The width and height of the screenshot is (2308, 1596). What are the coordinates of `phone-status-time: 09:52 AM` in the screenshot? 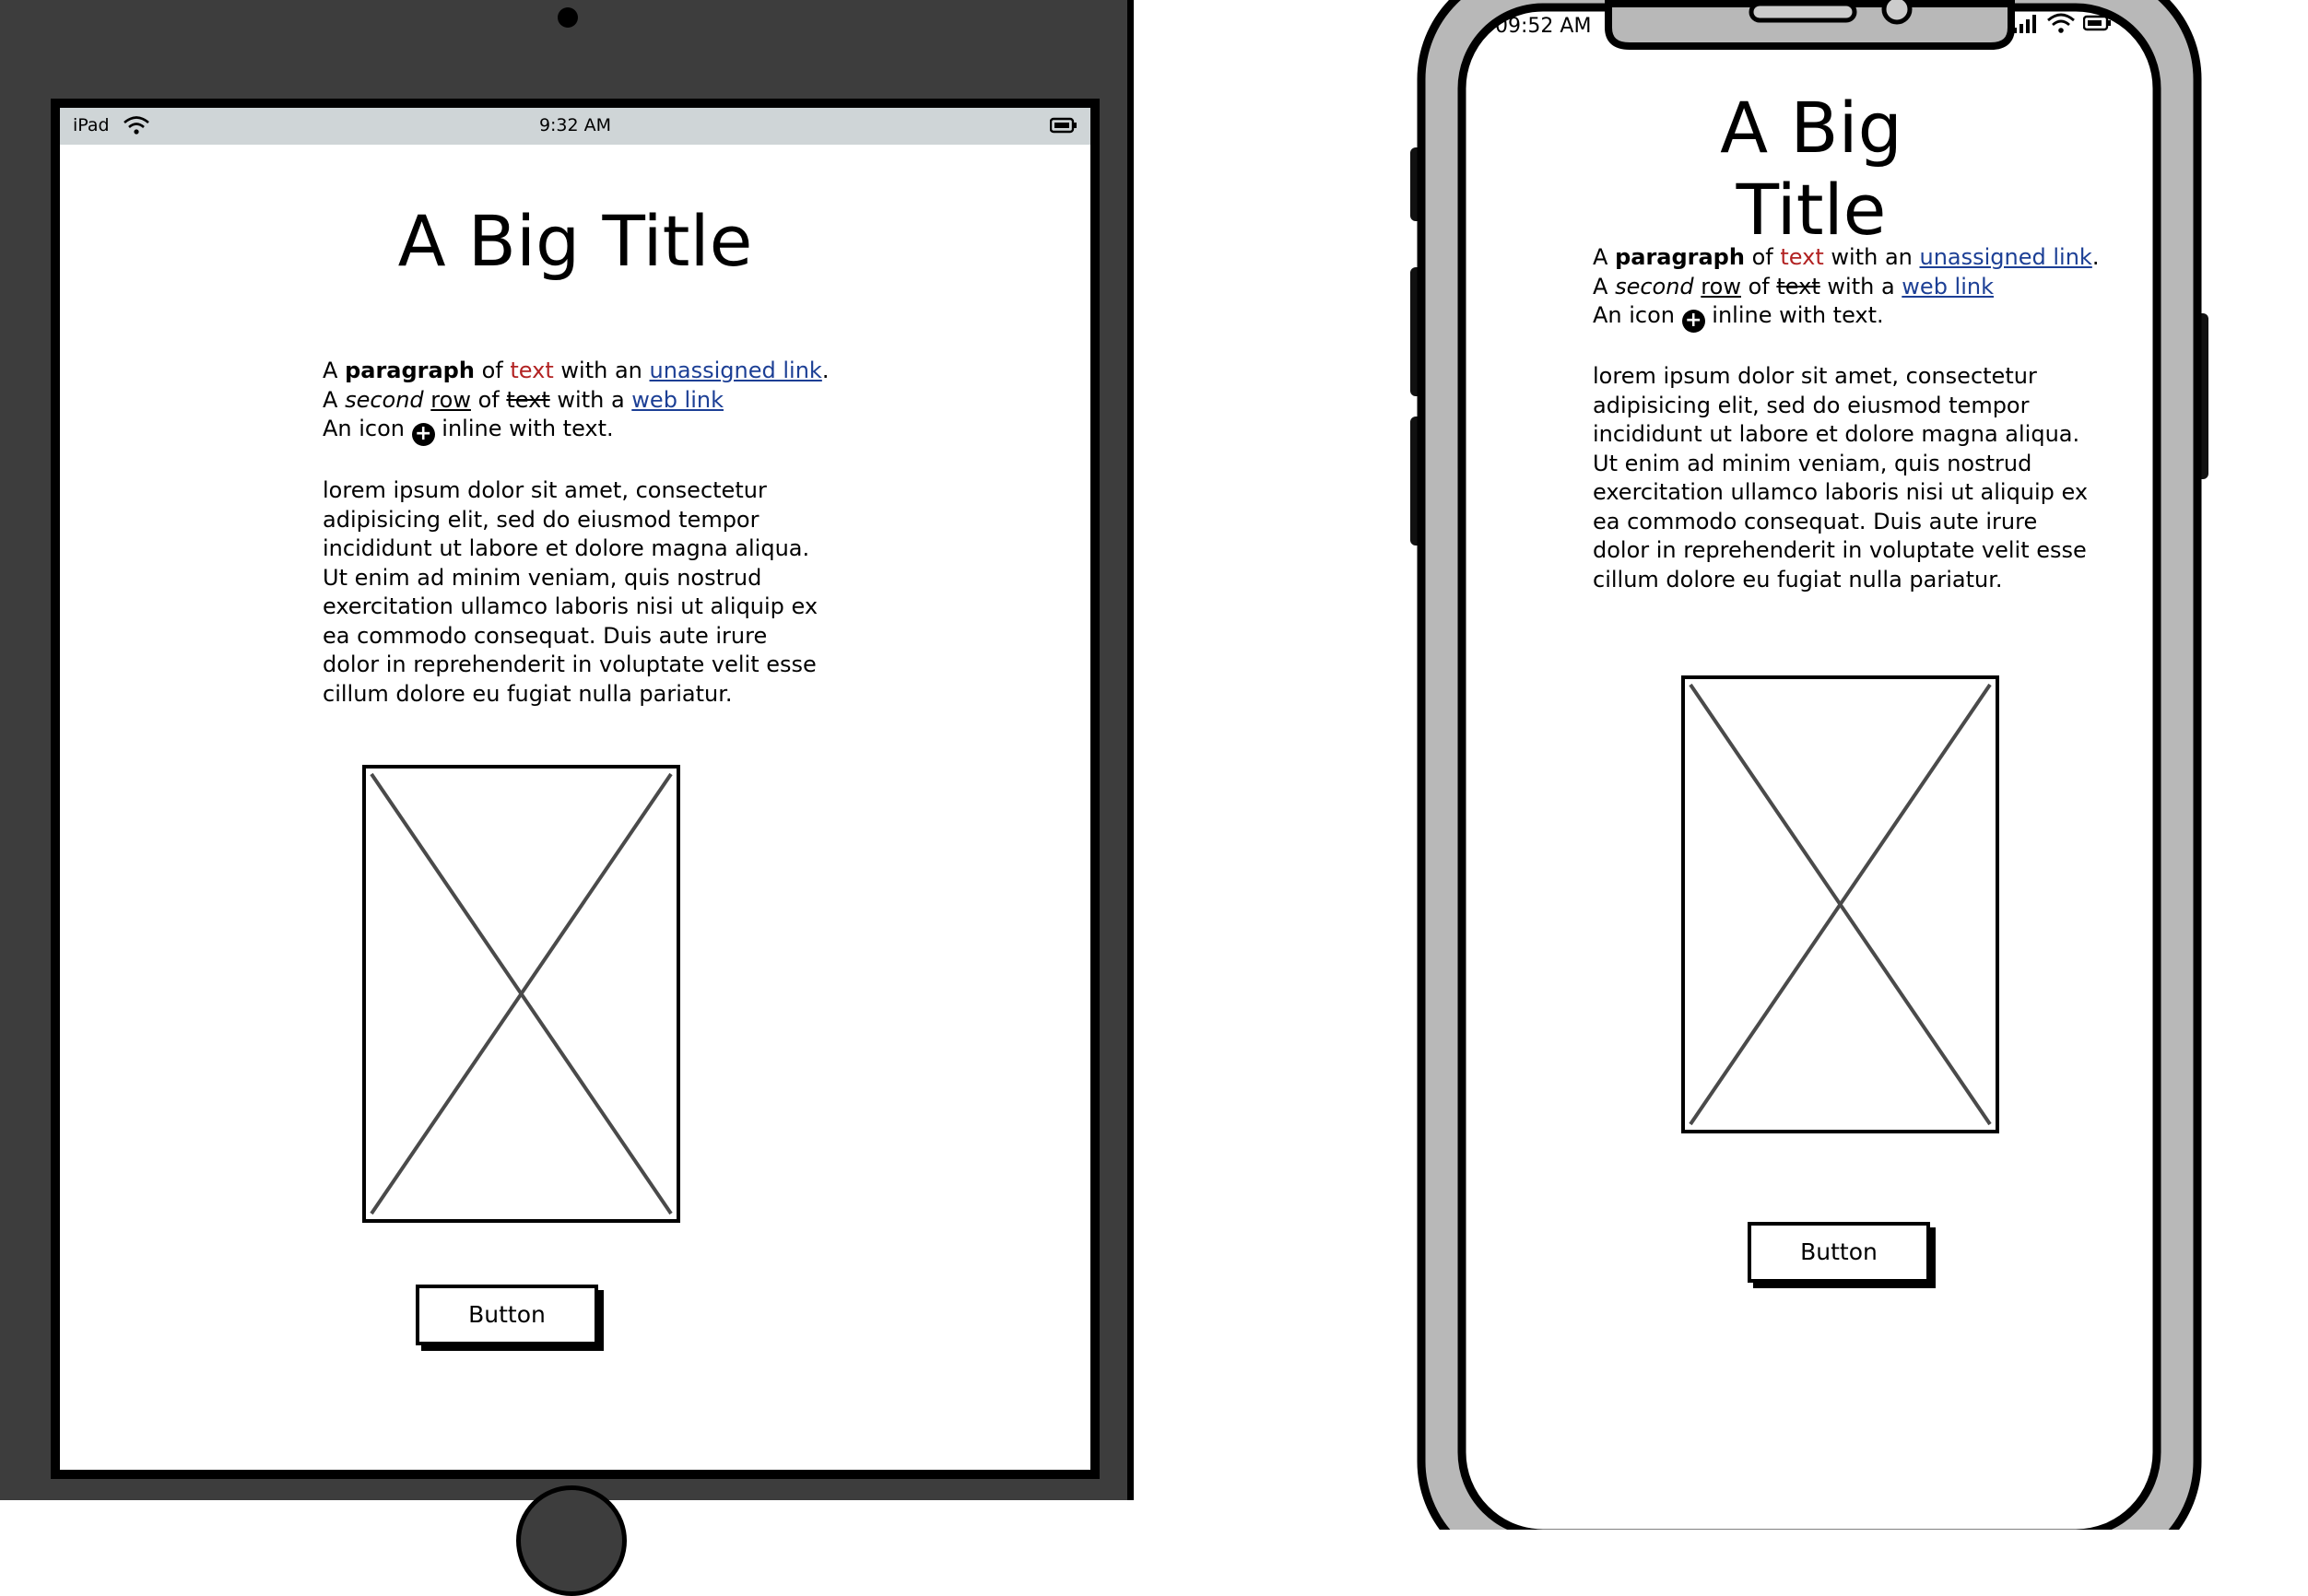 It's located at (1543, 27).